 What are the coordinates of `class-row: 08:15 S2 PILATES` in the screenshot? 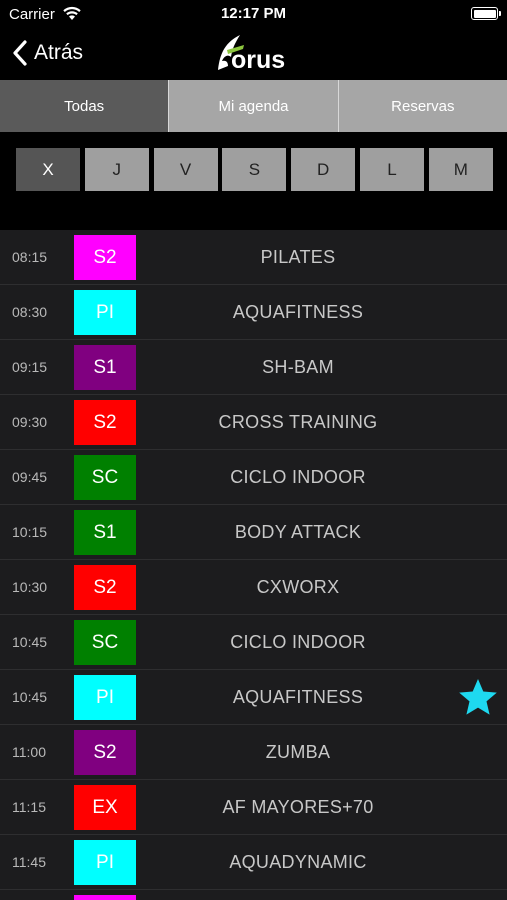 It's located at (253, 257).